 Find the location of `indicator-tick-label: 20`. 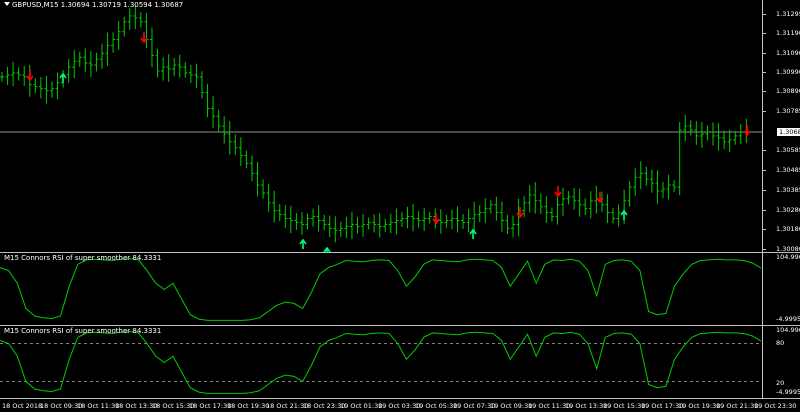

indicator-tick-label: 20 is located at coordinates (780, 383).